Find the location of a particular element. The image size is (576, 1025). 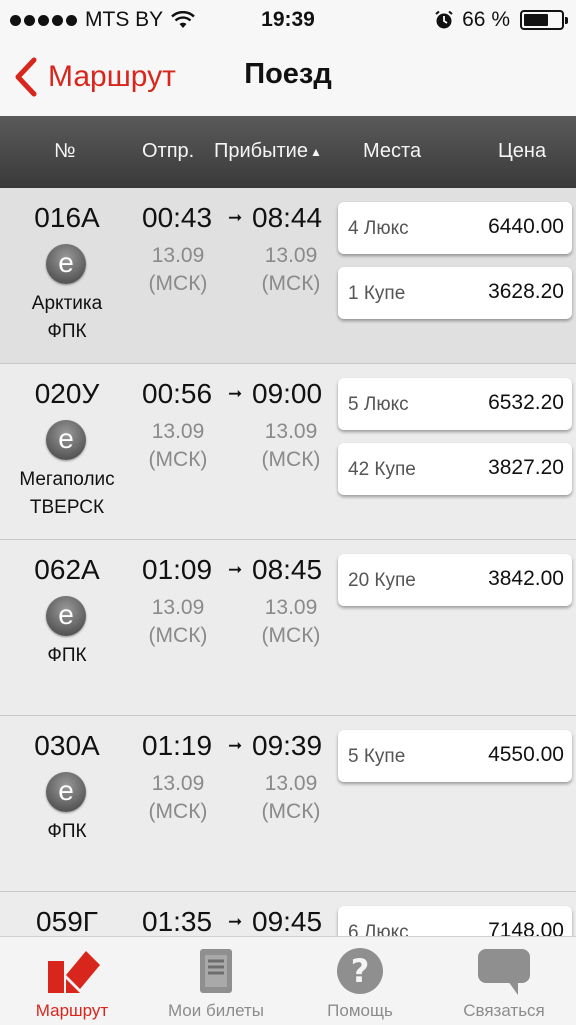

tab-my-tickets: Мои билеты is located at coordinates (216, 981).